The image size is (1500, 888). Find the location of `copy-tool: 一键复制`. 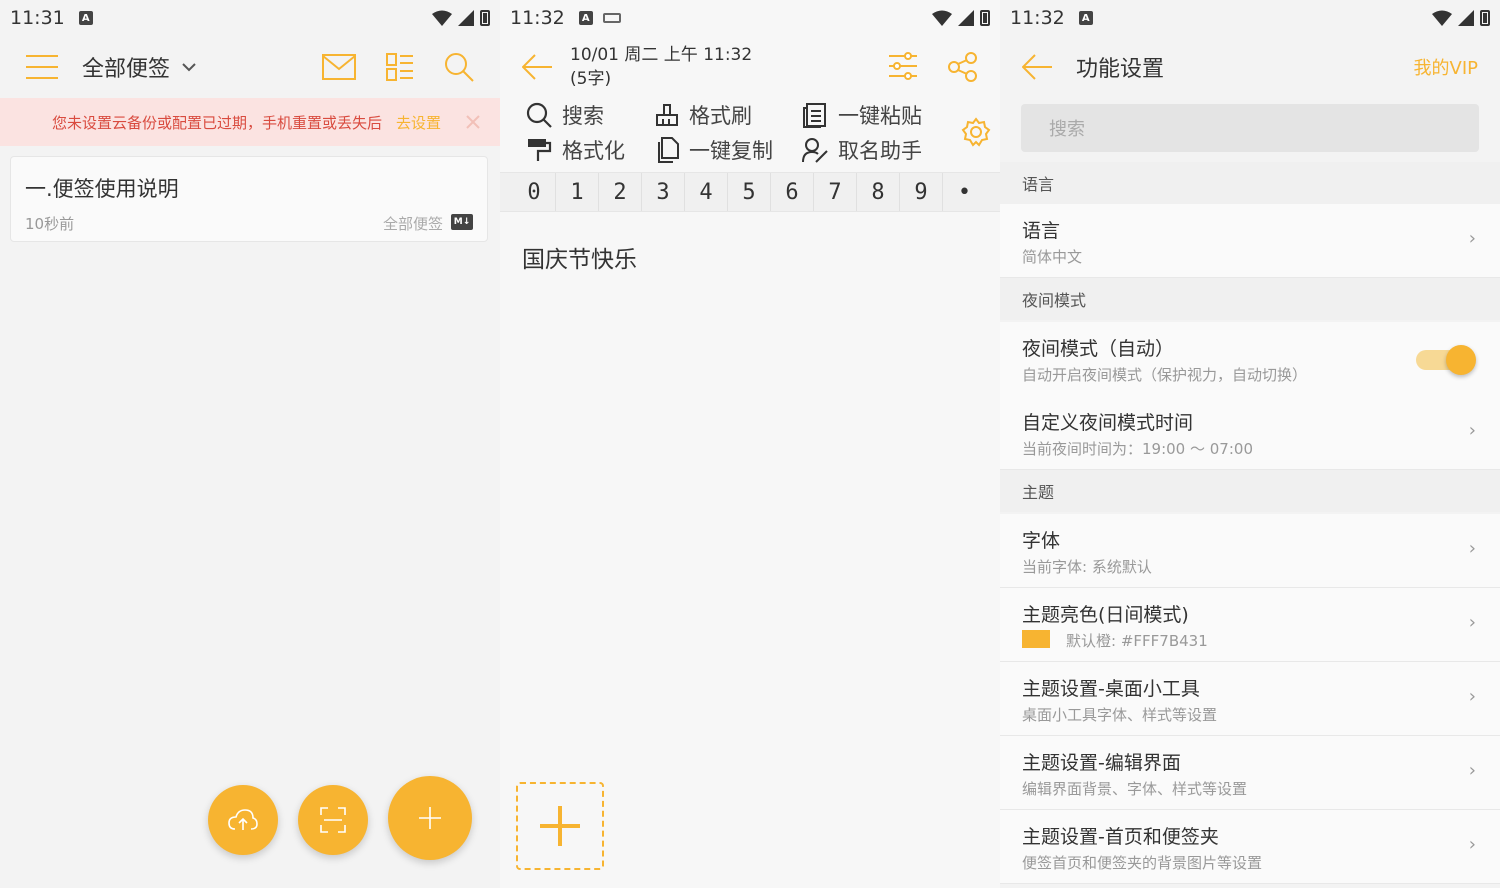

copy-tool: 一键复制 is located at coordinates (714, 150).